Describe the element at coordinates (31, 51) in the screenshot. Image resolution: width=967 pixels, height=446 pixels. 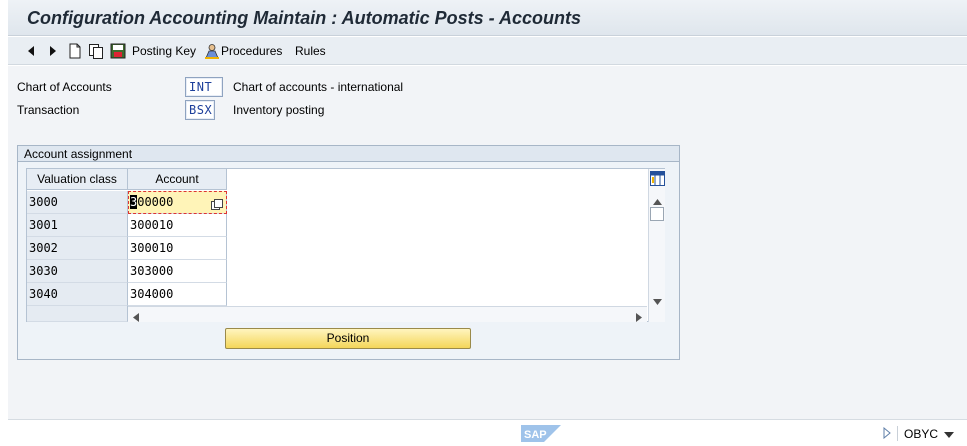
I see `back-arrow-icon` at that location.